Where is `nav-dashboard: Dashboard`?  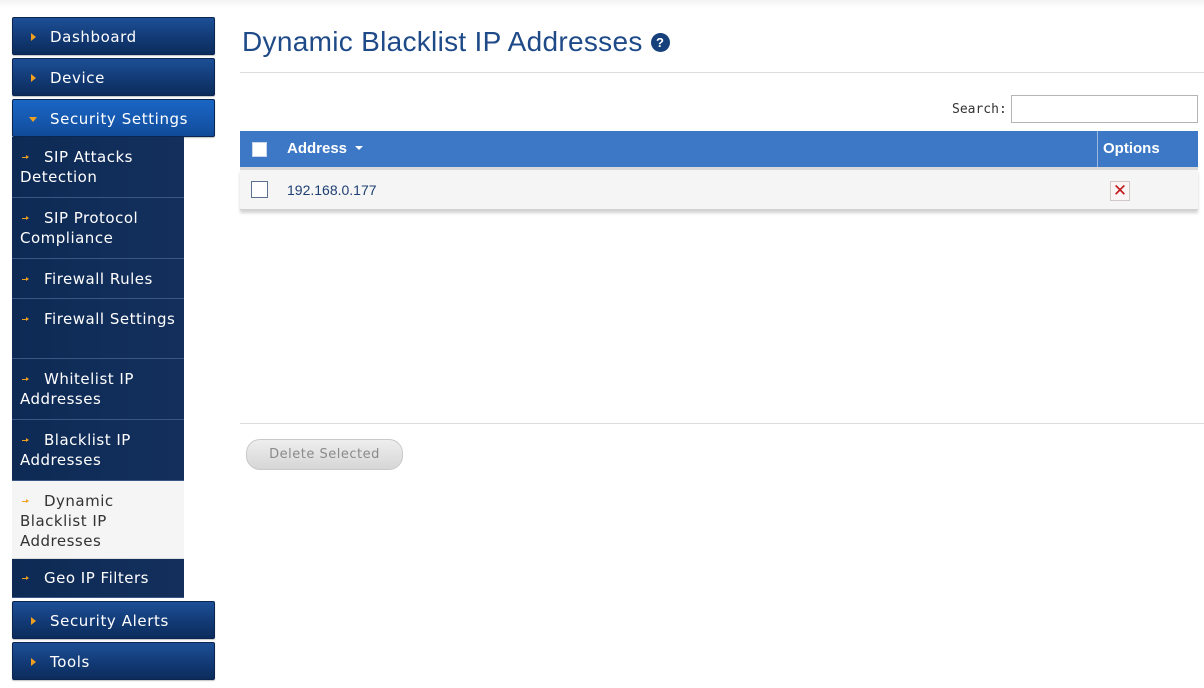 nav-dashboard: Dashboard is located at coordinates (113, 36).